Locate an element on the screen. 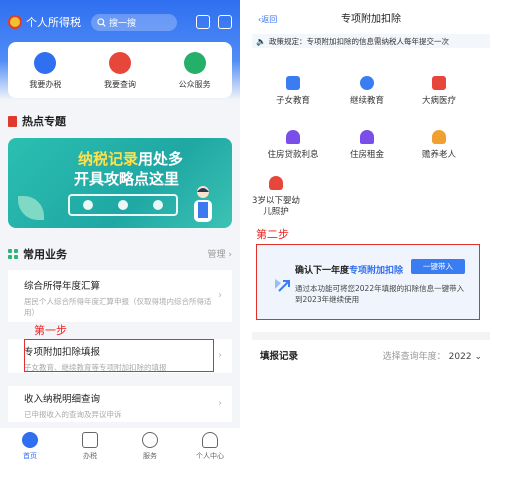 The image size is (515, 478). tab-service: 服务 is located at coordinates (150, 446).